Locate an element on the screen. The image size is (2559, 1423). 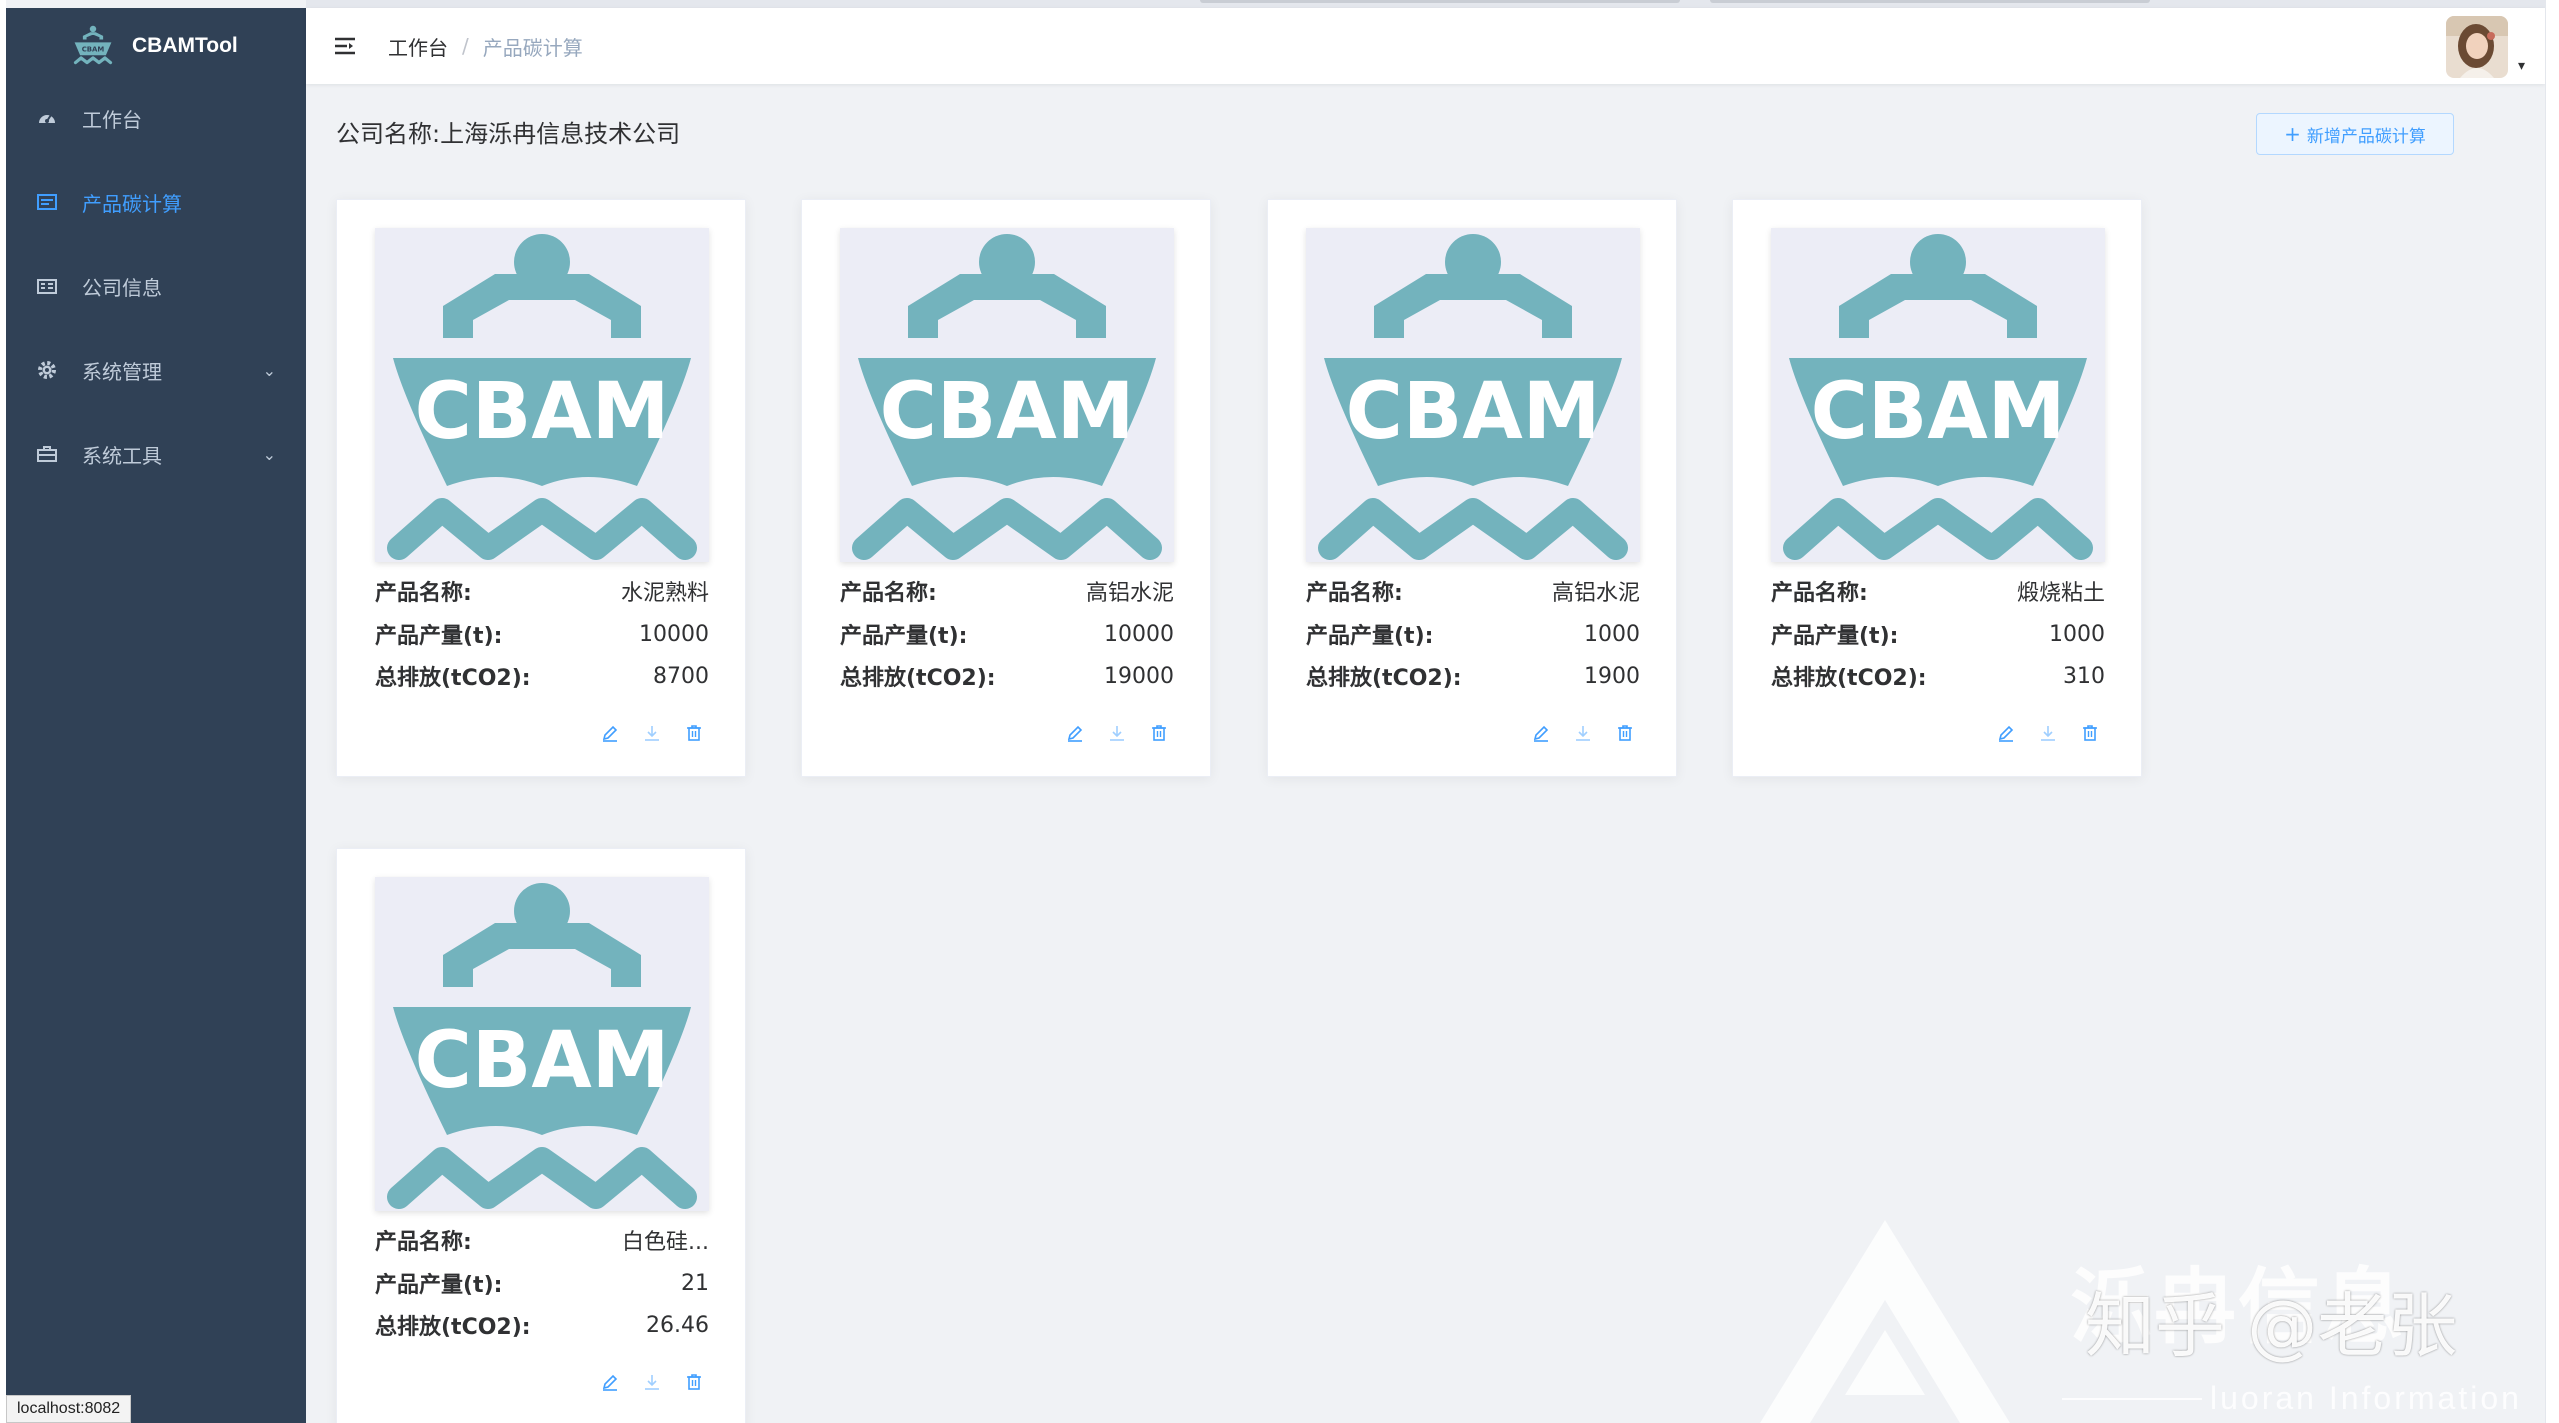
sidebar-item-workbench: 工作台 is located at coordinates (156, 118).